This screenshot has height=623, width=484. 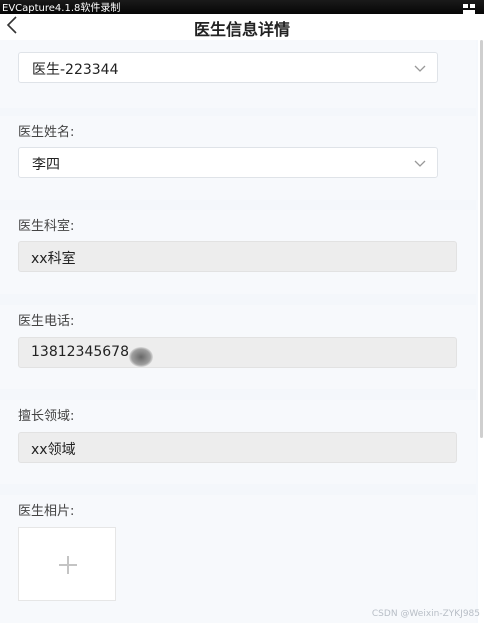 I want to click on name-label: 医生姓名:, so click(x=46, y=132).